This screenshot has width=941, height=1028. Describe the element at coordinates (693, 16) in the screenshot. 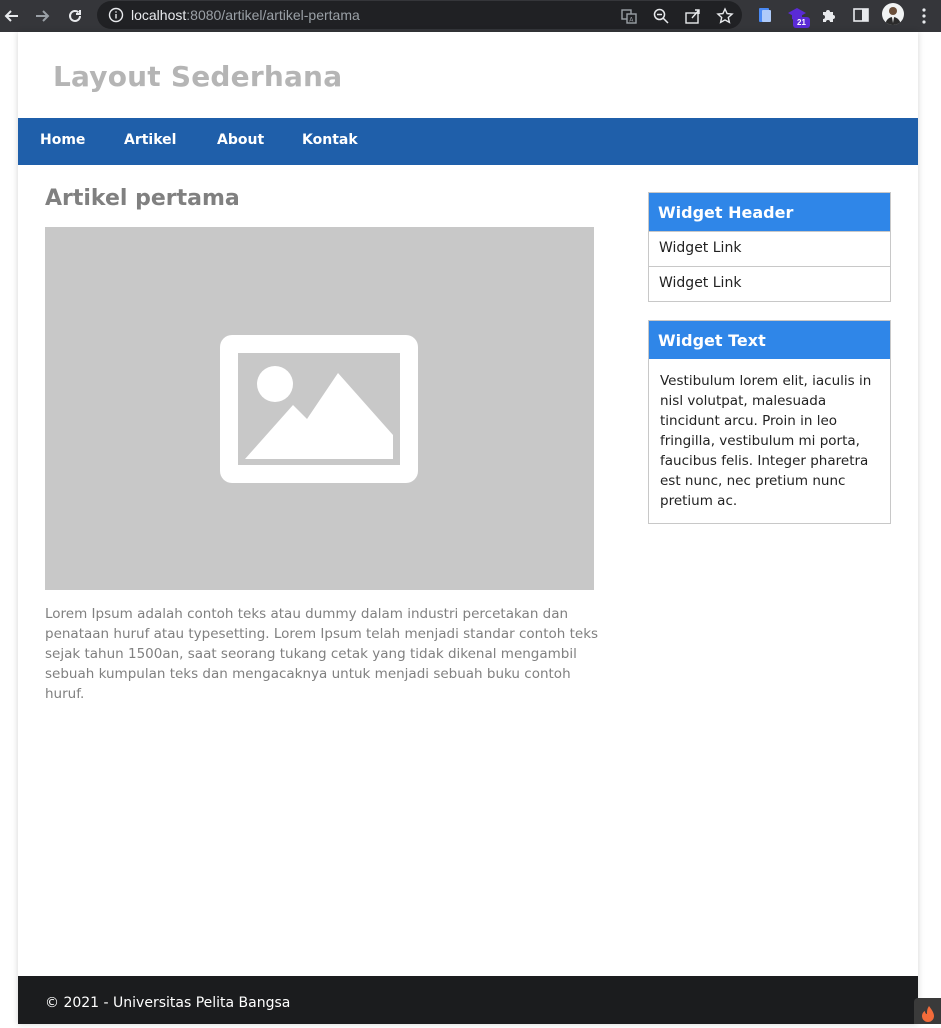

I see `share-icon` at that location.